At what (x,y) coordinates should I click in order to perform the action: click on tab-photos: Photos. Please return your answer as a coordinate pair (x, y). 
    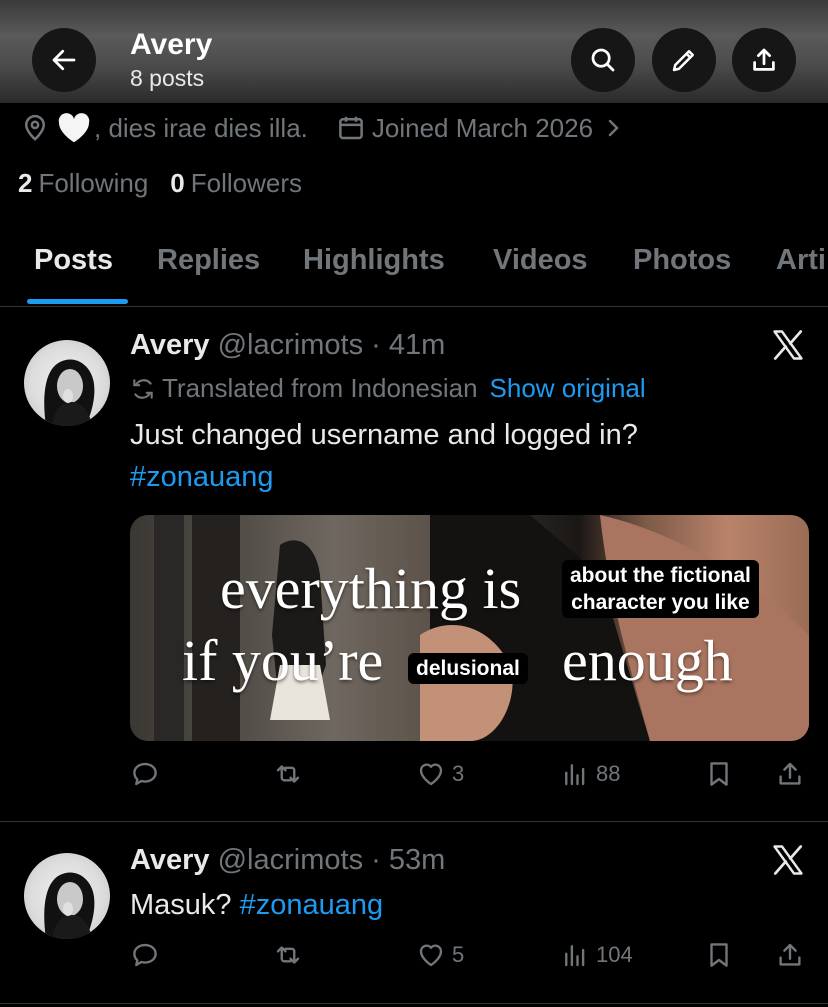
    Looking at the image, I should click on (682, 260).